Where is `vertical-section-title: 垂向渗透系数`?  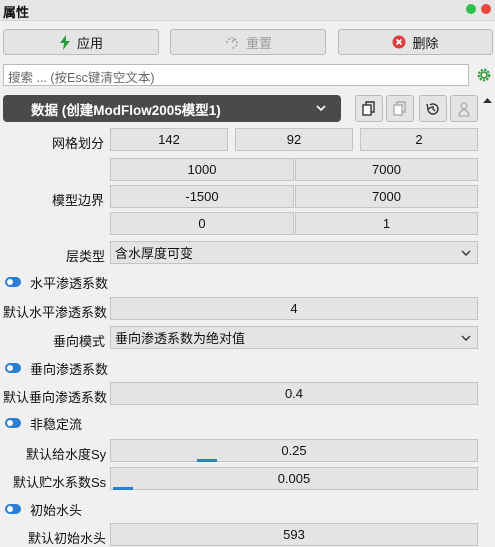
vertical-section-title: 垂向渗透系数 is located at coordinates (69, 369).